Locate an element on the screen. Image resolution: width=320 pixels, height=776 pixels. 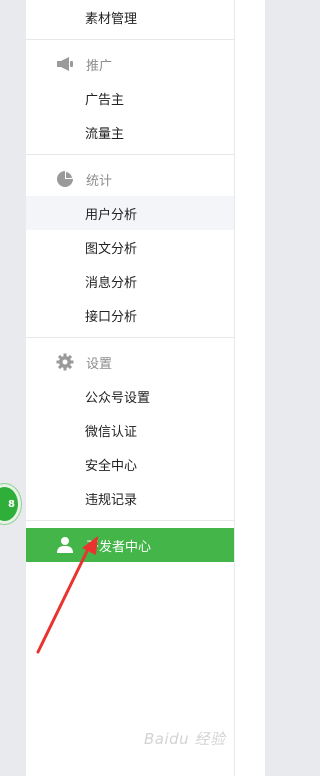
floating-badge: 8 is located at coordinates (10, 504).